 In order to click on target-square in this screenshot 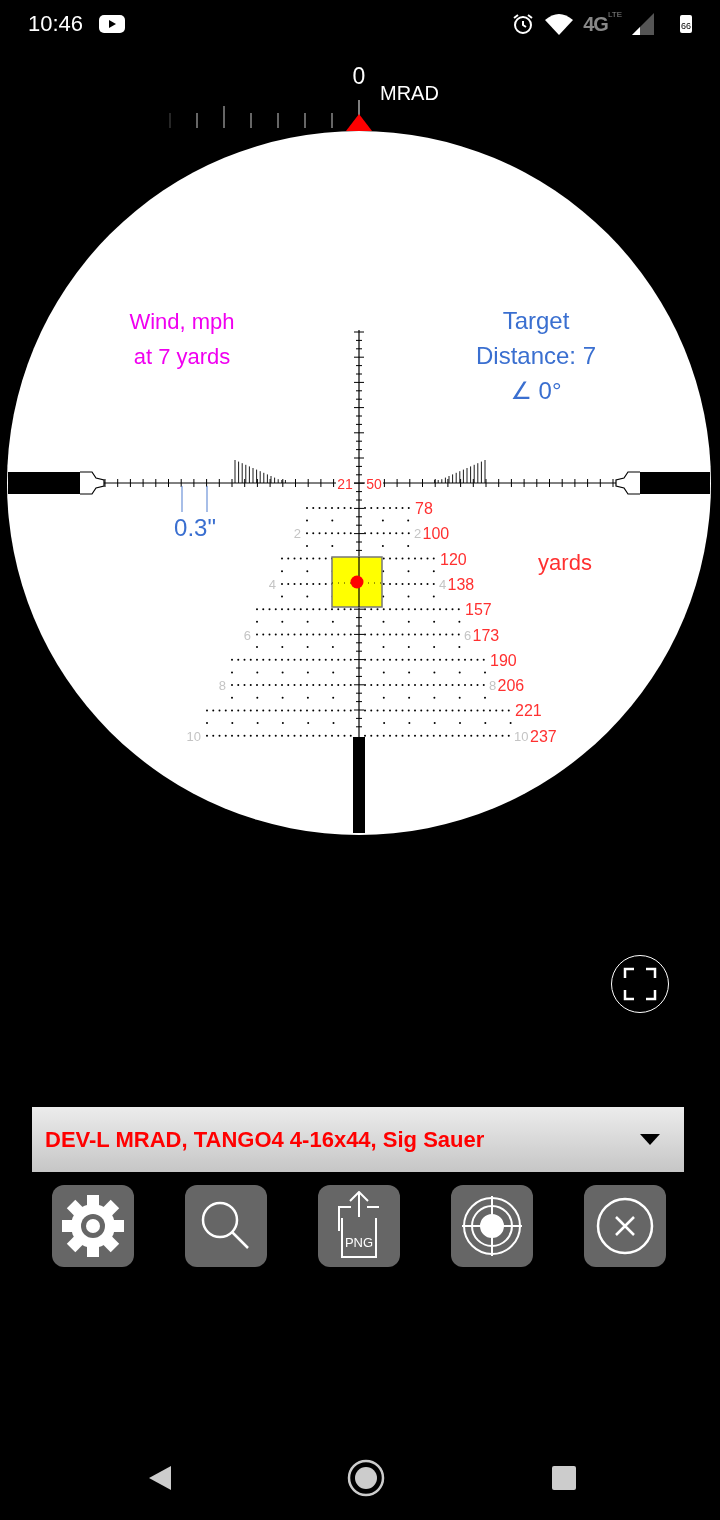, I will do `click(357, 582)`.